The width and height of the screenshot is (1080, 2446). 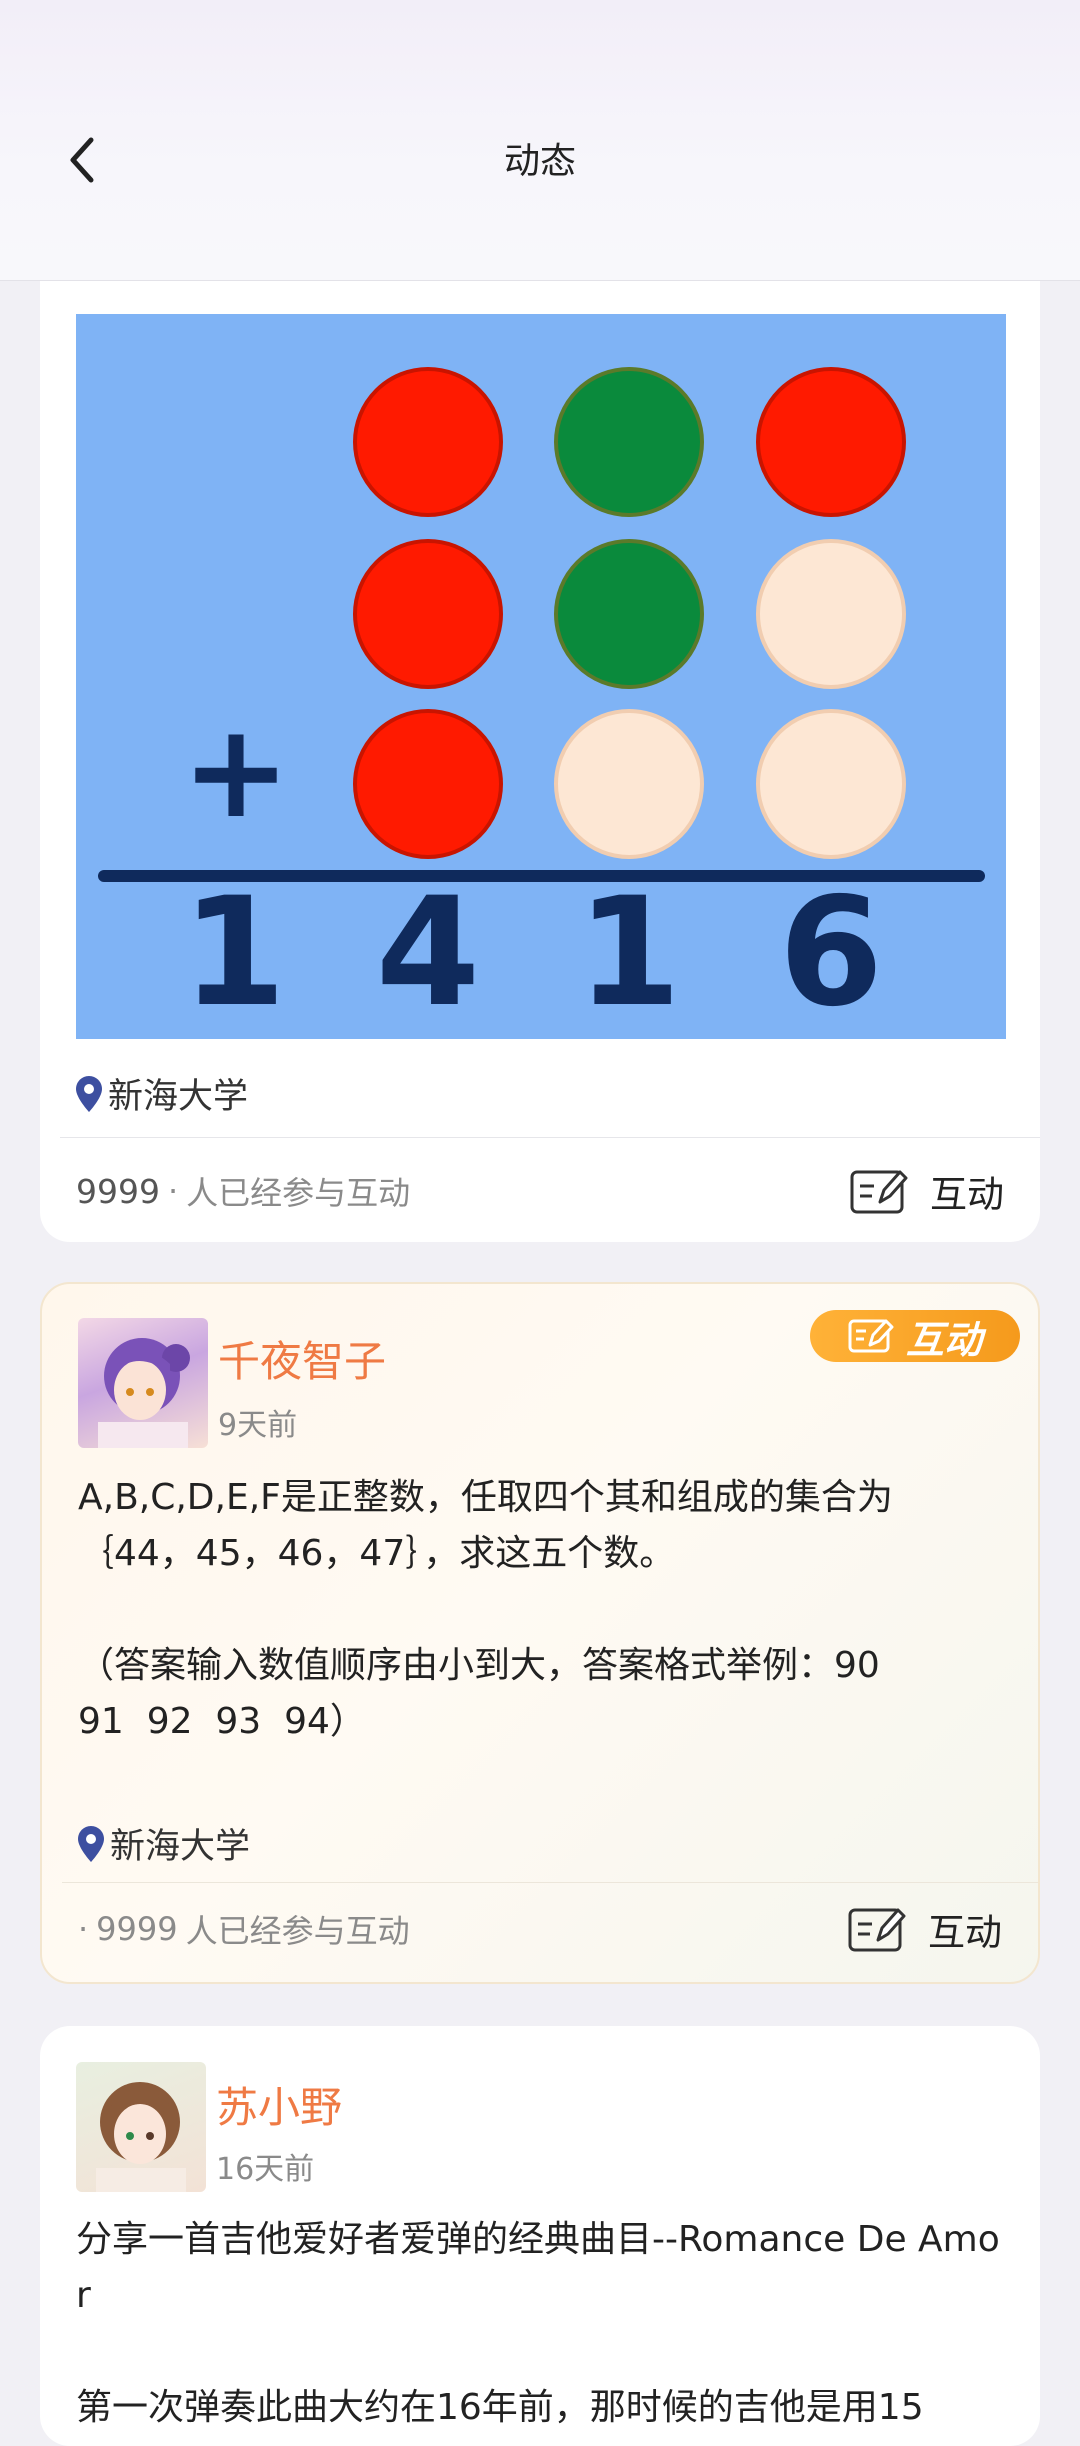 What do you see at coordinates (302, 1358) in the screenshot?
I see `username: 千夜智子` at bounding box center [302, 1358].